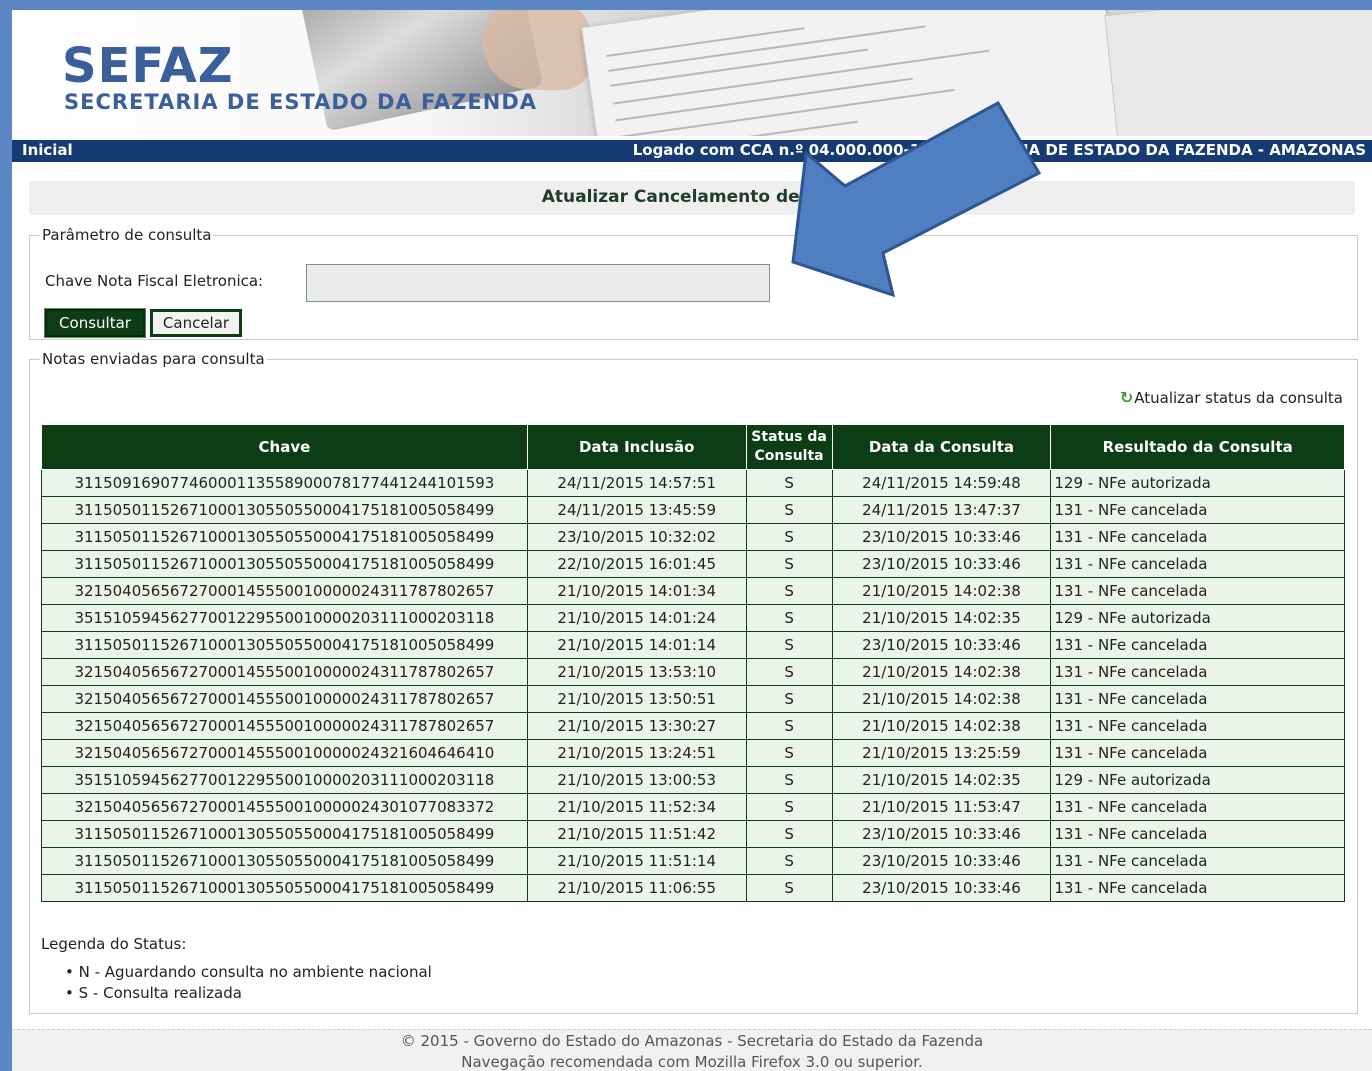 The width and height of the screenshot is (1372, 1071). What do you see at coordinates (636, 645) in the screenshot?
I see `cell-data-inclusao: 21/10/2015 14:01:14` at bounding box center [636, 645].